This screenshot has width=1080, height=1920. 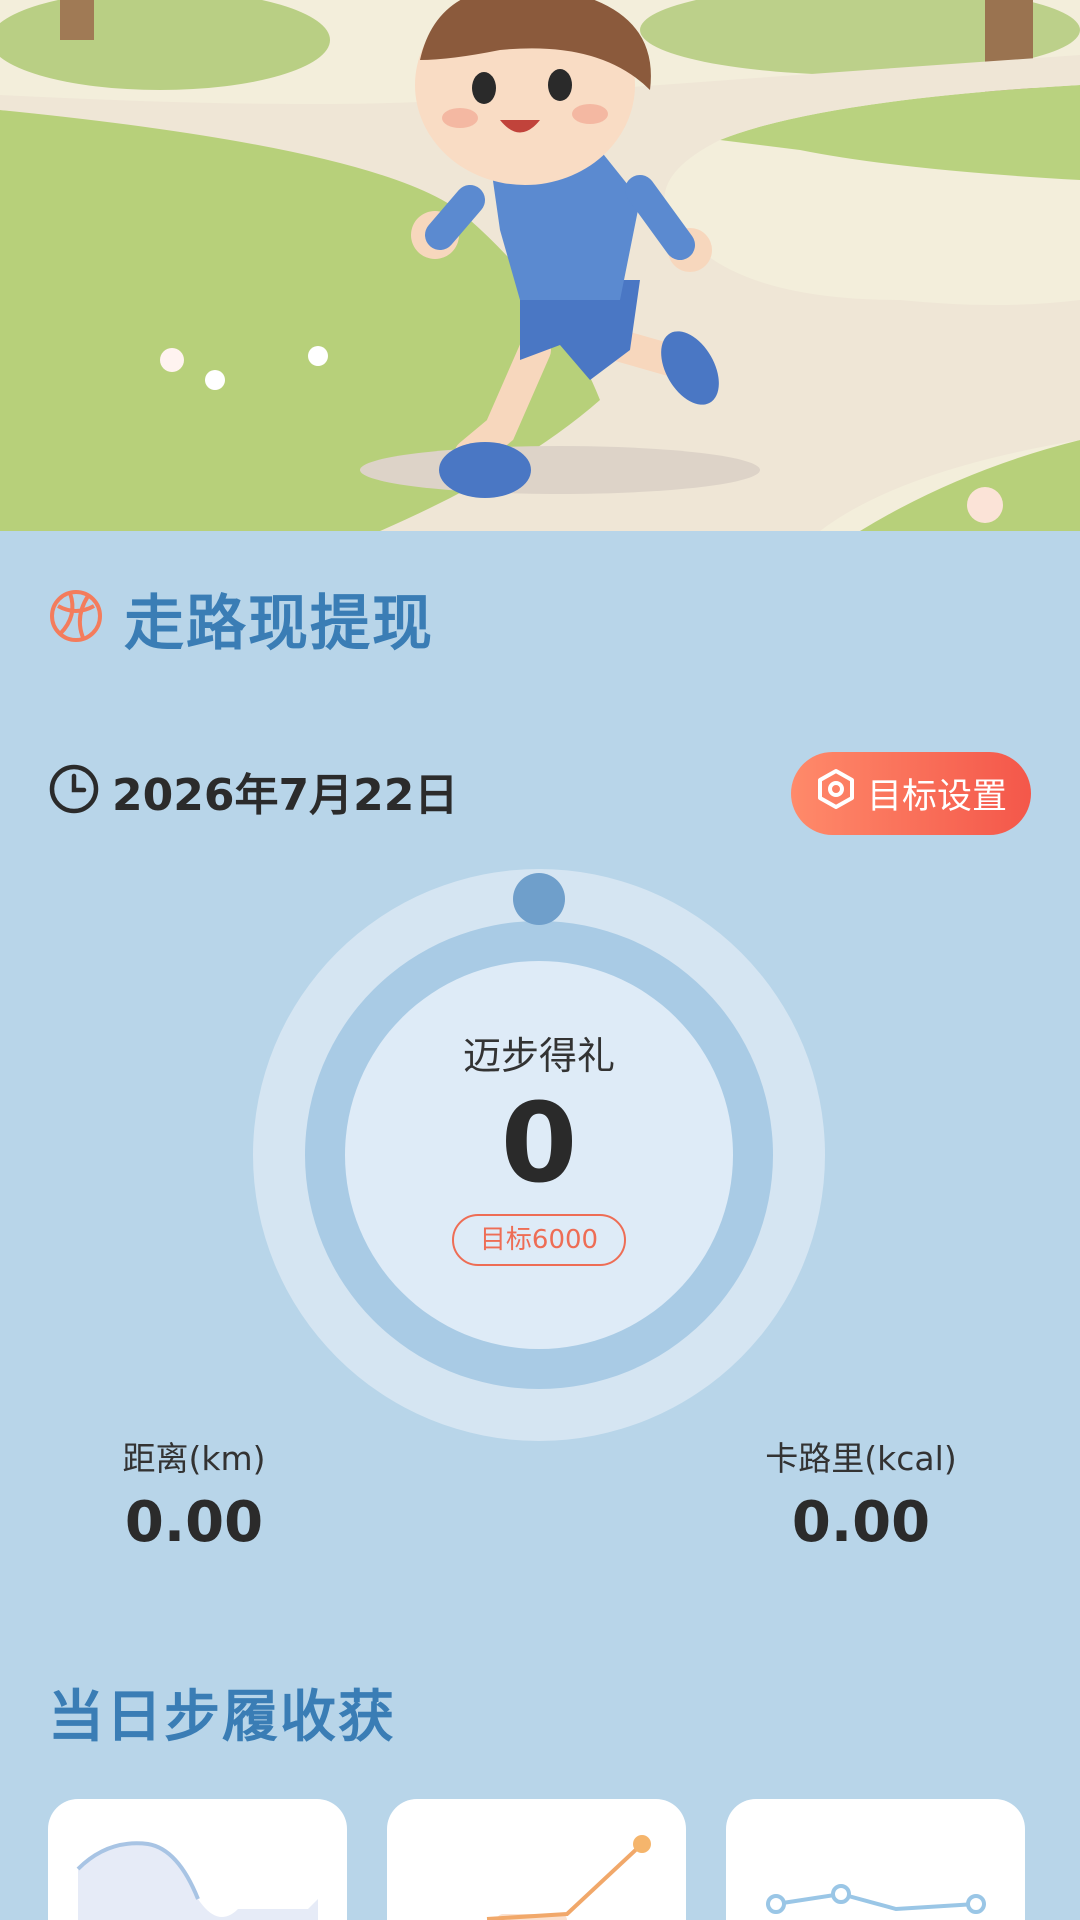 What do you see at coordinates (194, 1522) in the screenshot?
I see `distance-value: 0.00` at bounding box center [194, 1522].